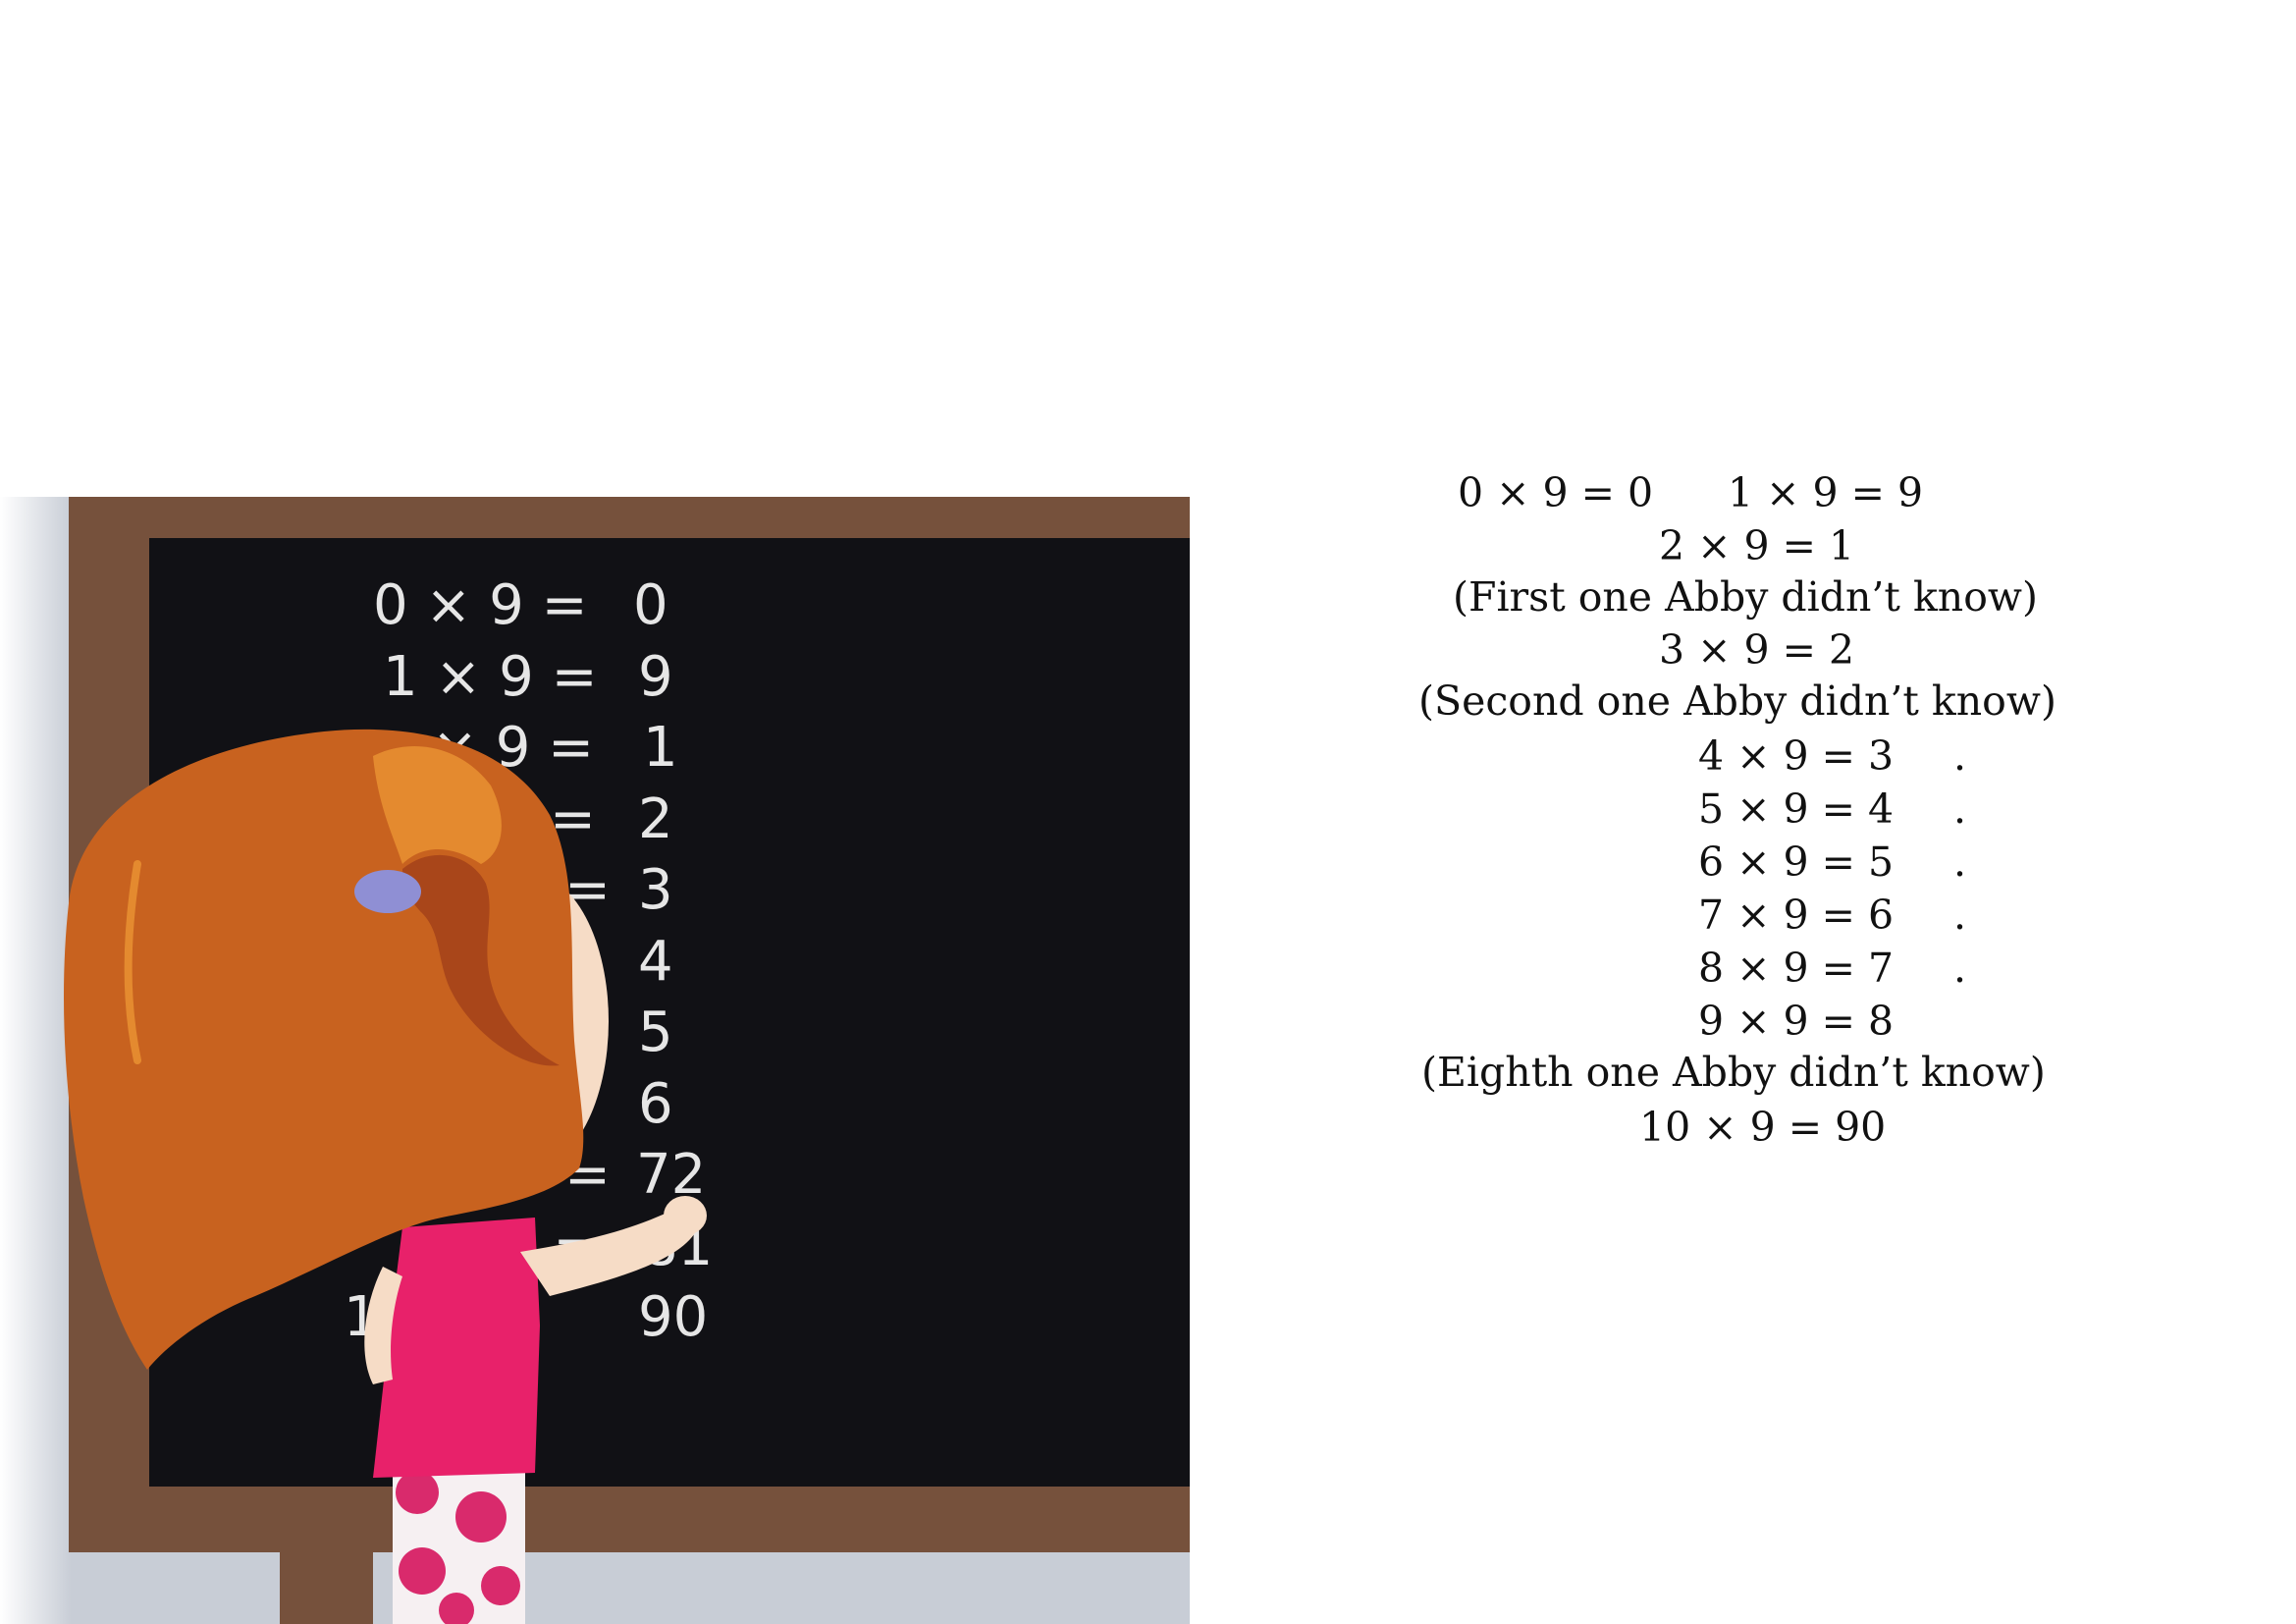  I want to click on story-line-10x9: 10 × 9 = 90, so click(1763, 1127).